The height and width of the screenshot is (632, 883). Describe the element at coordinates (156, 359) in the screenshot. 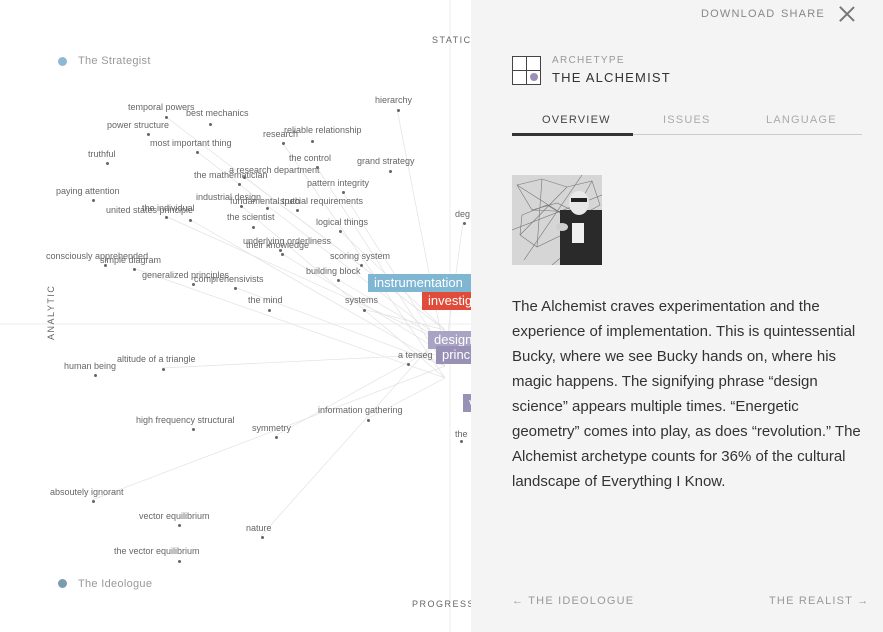

I see `term-label: altitude of a triangle` at that location.